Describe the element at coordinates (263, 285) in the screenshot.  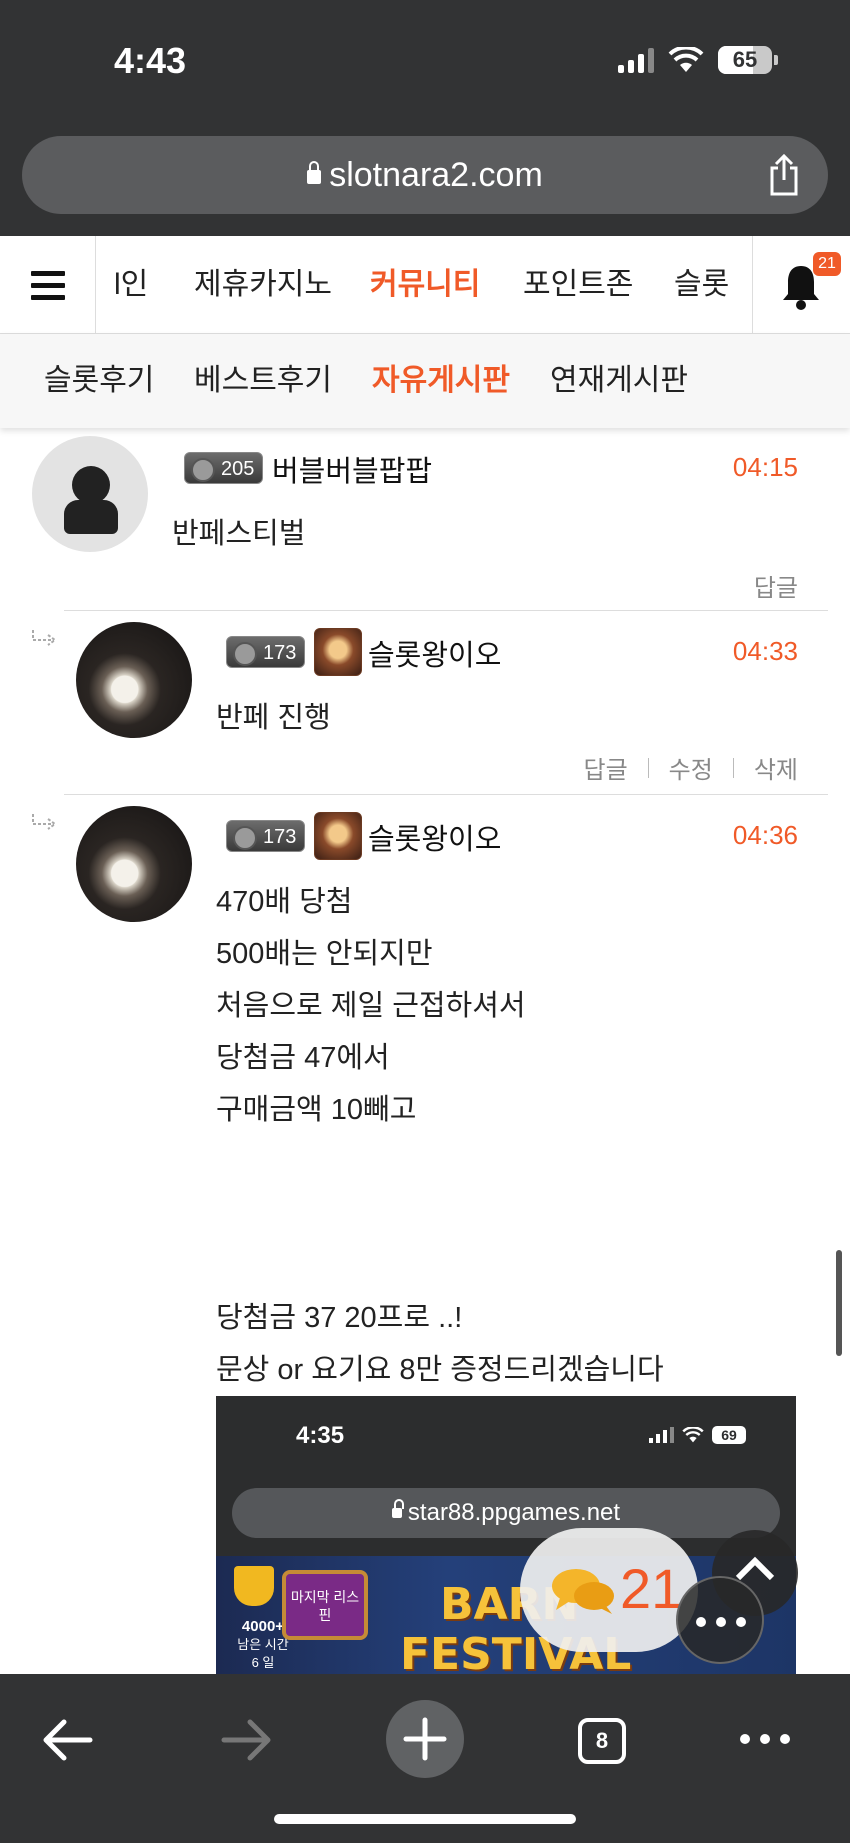
I see `nav-item-partner-casino: 제휴카지노` at that location.